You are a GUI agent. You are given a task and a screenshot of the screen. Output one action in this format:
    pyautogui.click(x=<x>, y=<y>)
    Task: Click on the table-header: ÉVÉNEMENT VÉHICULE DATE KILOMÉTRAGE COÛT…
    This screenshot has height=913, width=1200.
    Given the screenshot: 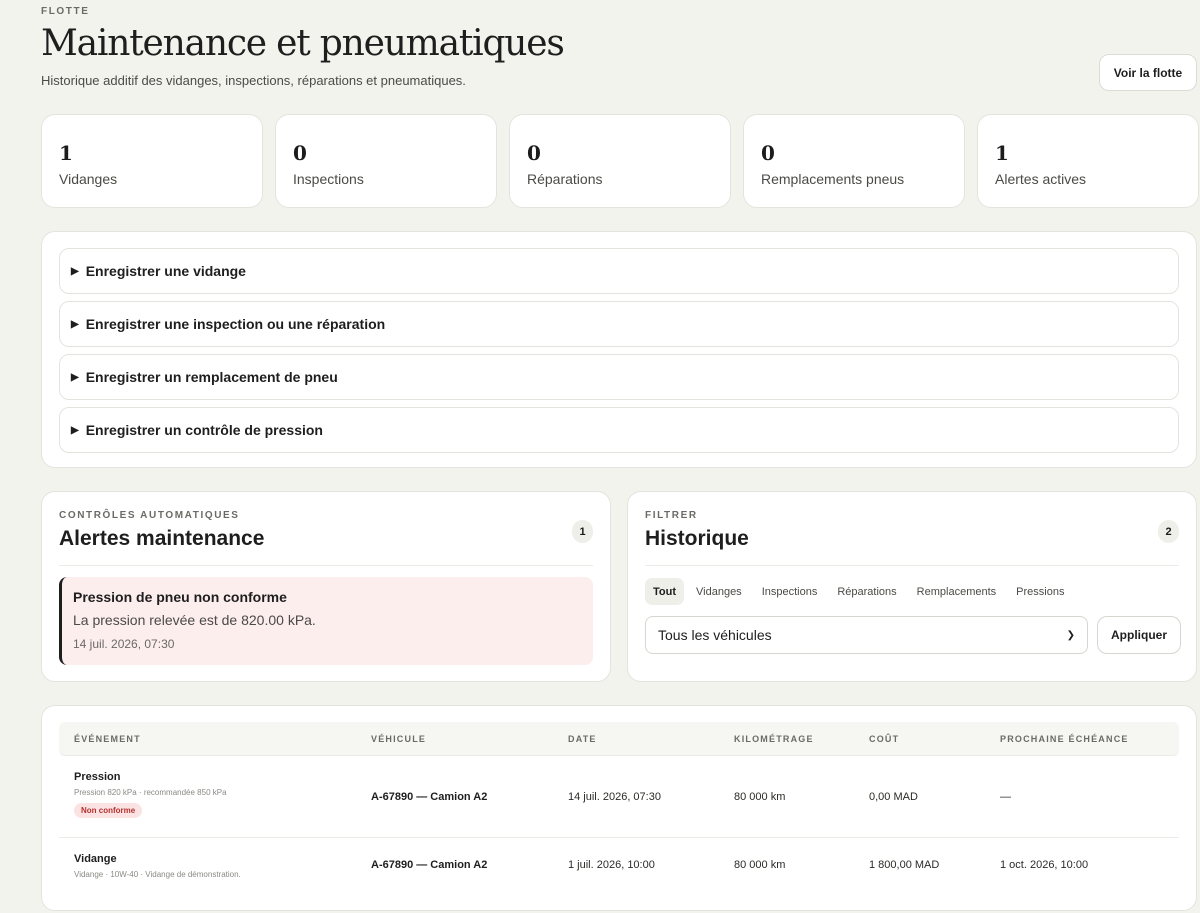 What is the action you would take?
    pyautogui.click(x=619, y=739)
    